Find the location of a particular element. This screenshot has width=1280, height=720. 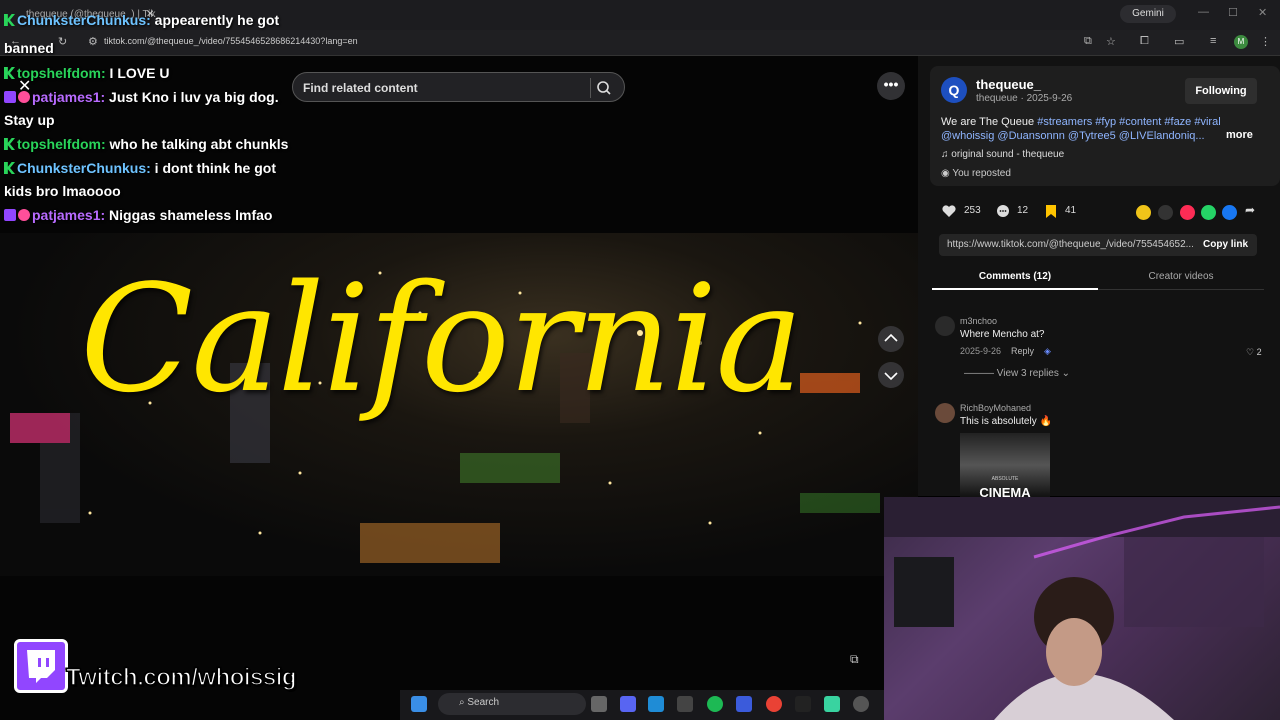

tab-creator-videos: Creator videos is located at coordinates (1181, 277).